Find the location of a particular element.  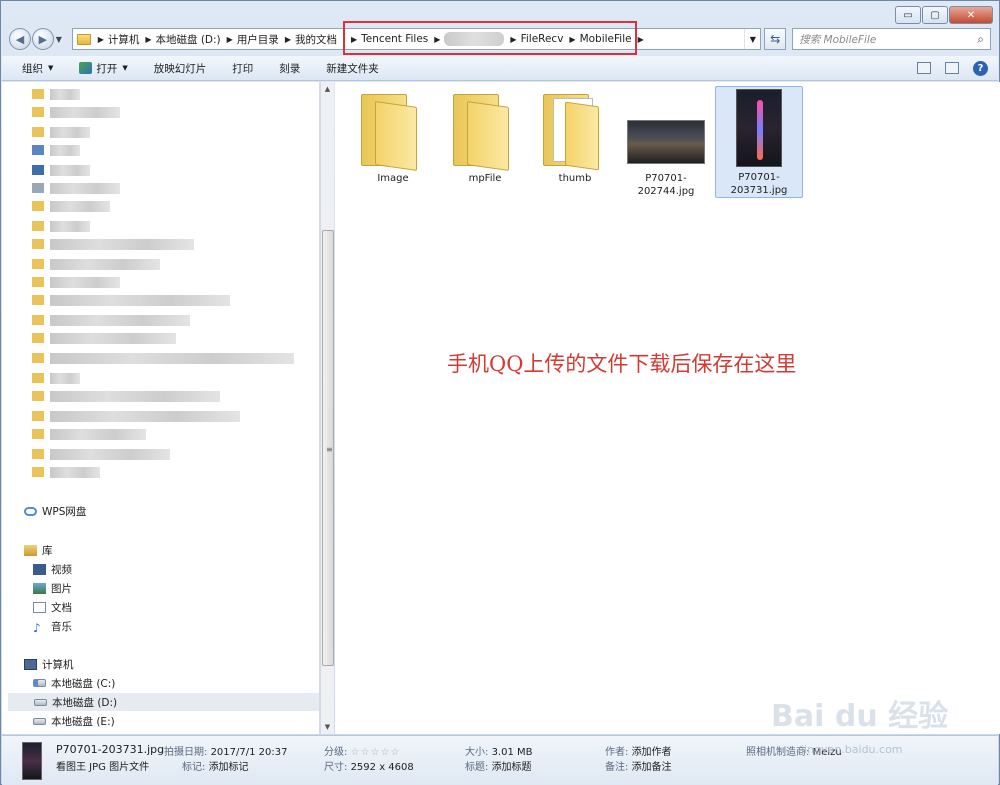

sidebar-item-drive-c: 本地磁盘 (C:) is located at coordinates (74, 683).